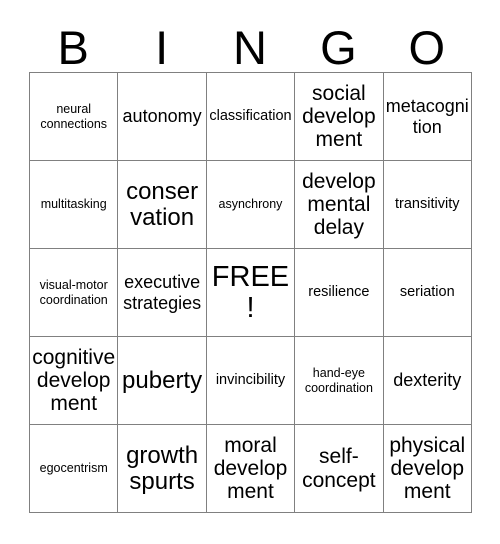 This screenshot has width=500, height=544. I want to click on bingo-cell-label: puberty, so click(162, 380).